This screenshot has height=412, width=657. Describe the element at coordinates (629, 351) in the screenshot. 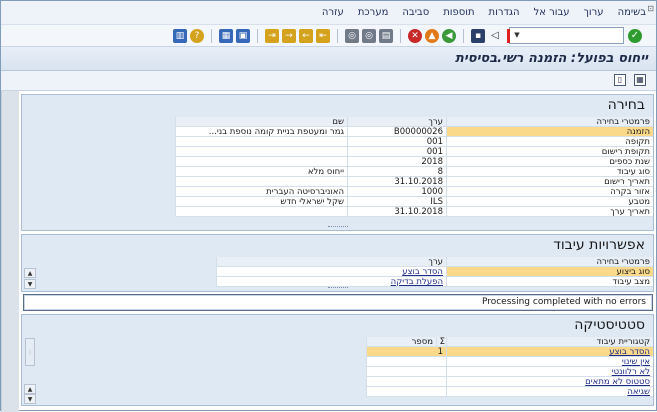

I see `category-link: הסדר בוצע` at that location.